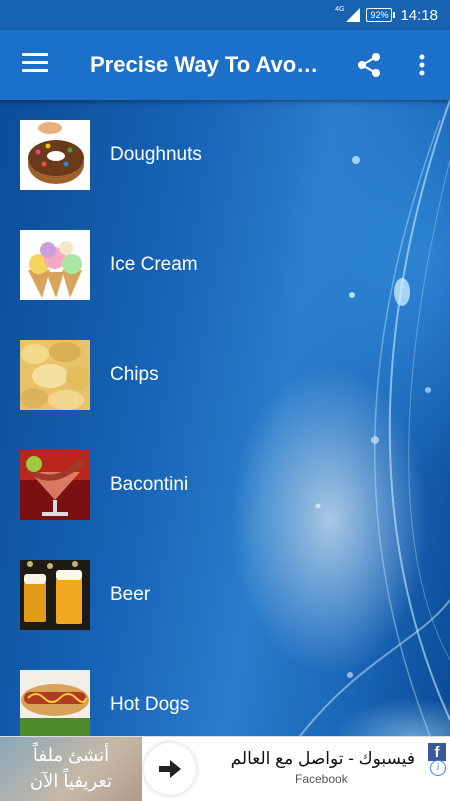 The image size is (450, 801). Describe the element at coordinates (437, 752) in the screenshot. I see `facebook-logo-icon: f` at that location.